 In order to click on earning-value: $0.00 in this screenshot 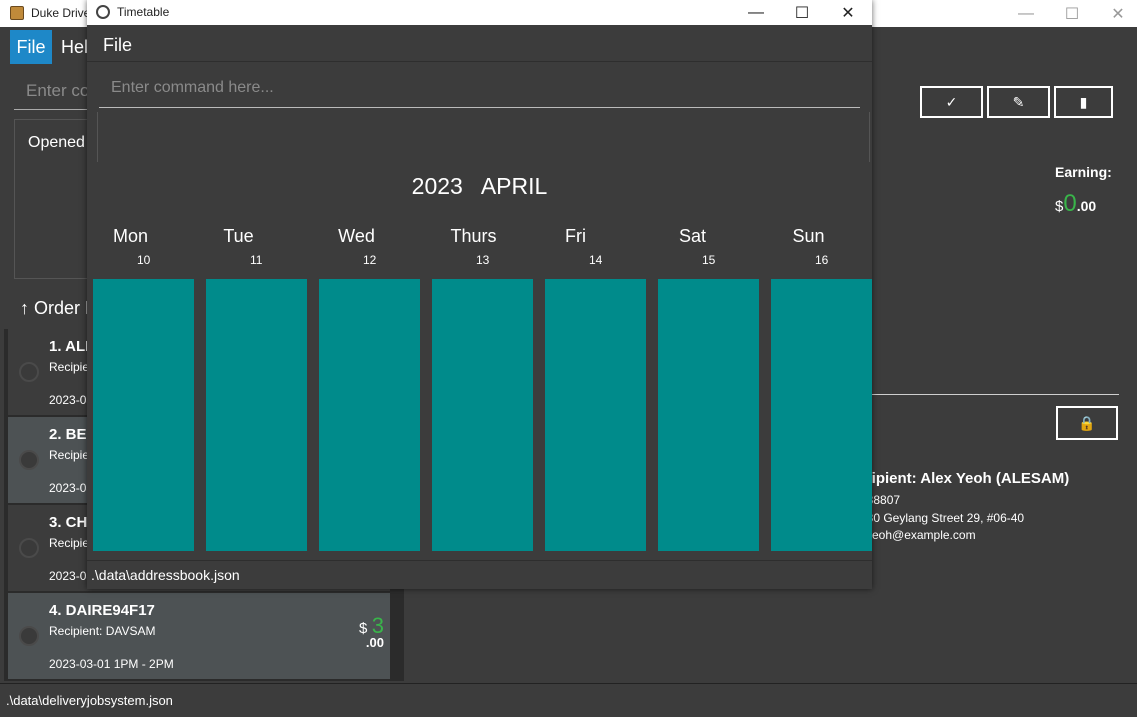, I will do `click(1075, 204)`.